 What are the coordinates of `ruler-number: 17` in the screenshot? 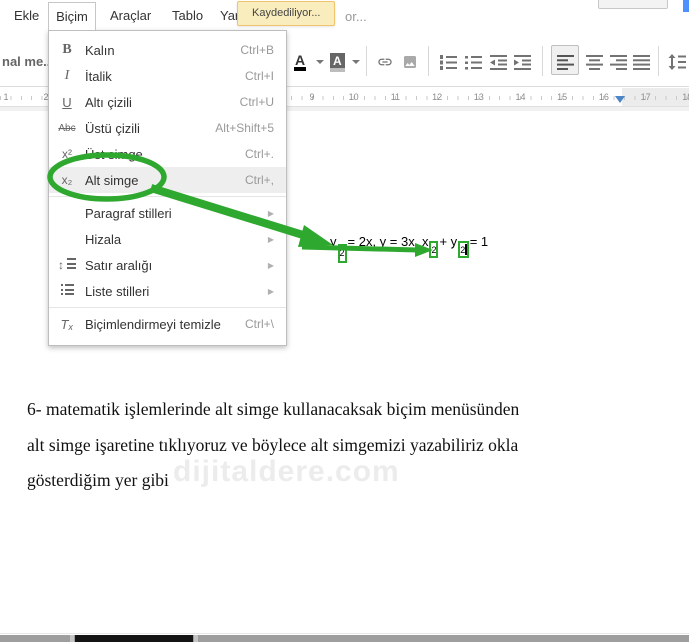 It's located at (645, 97).